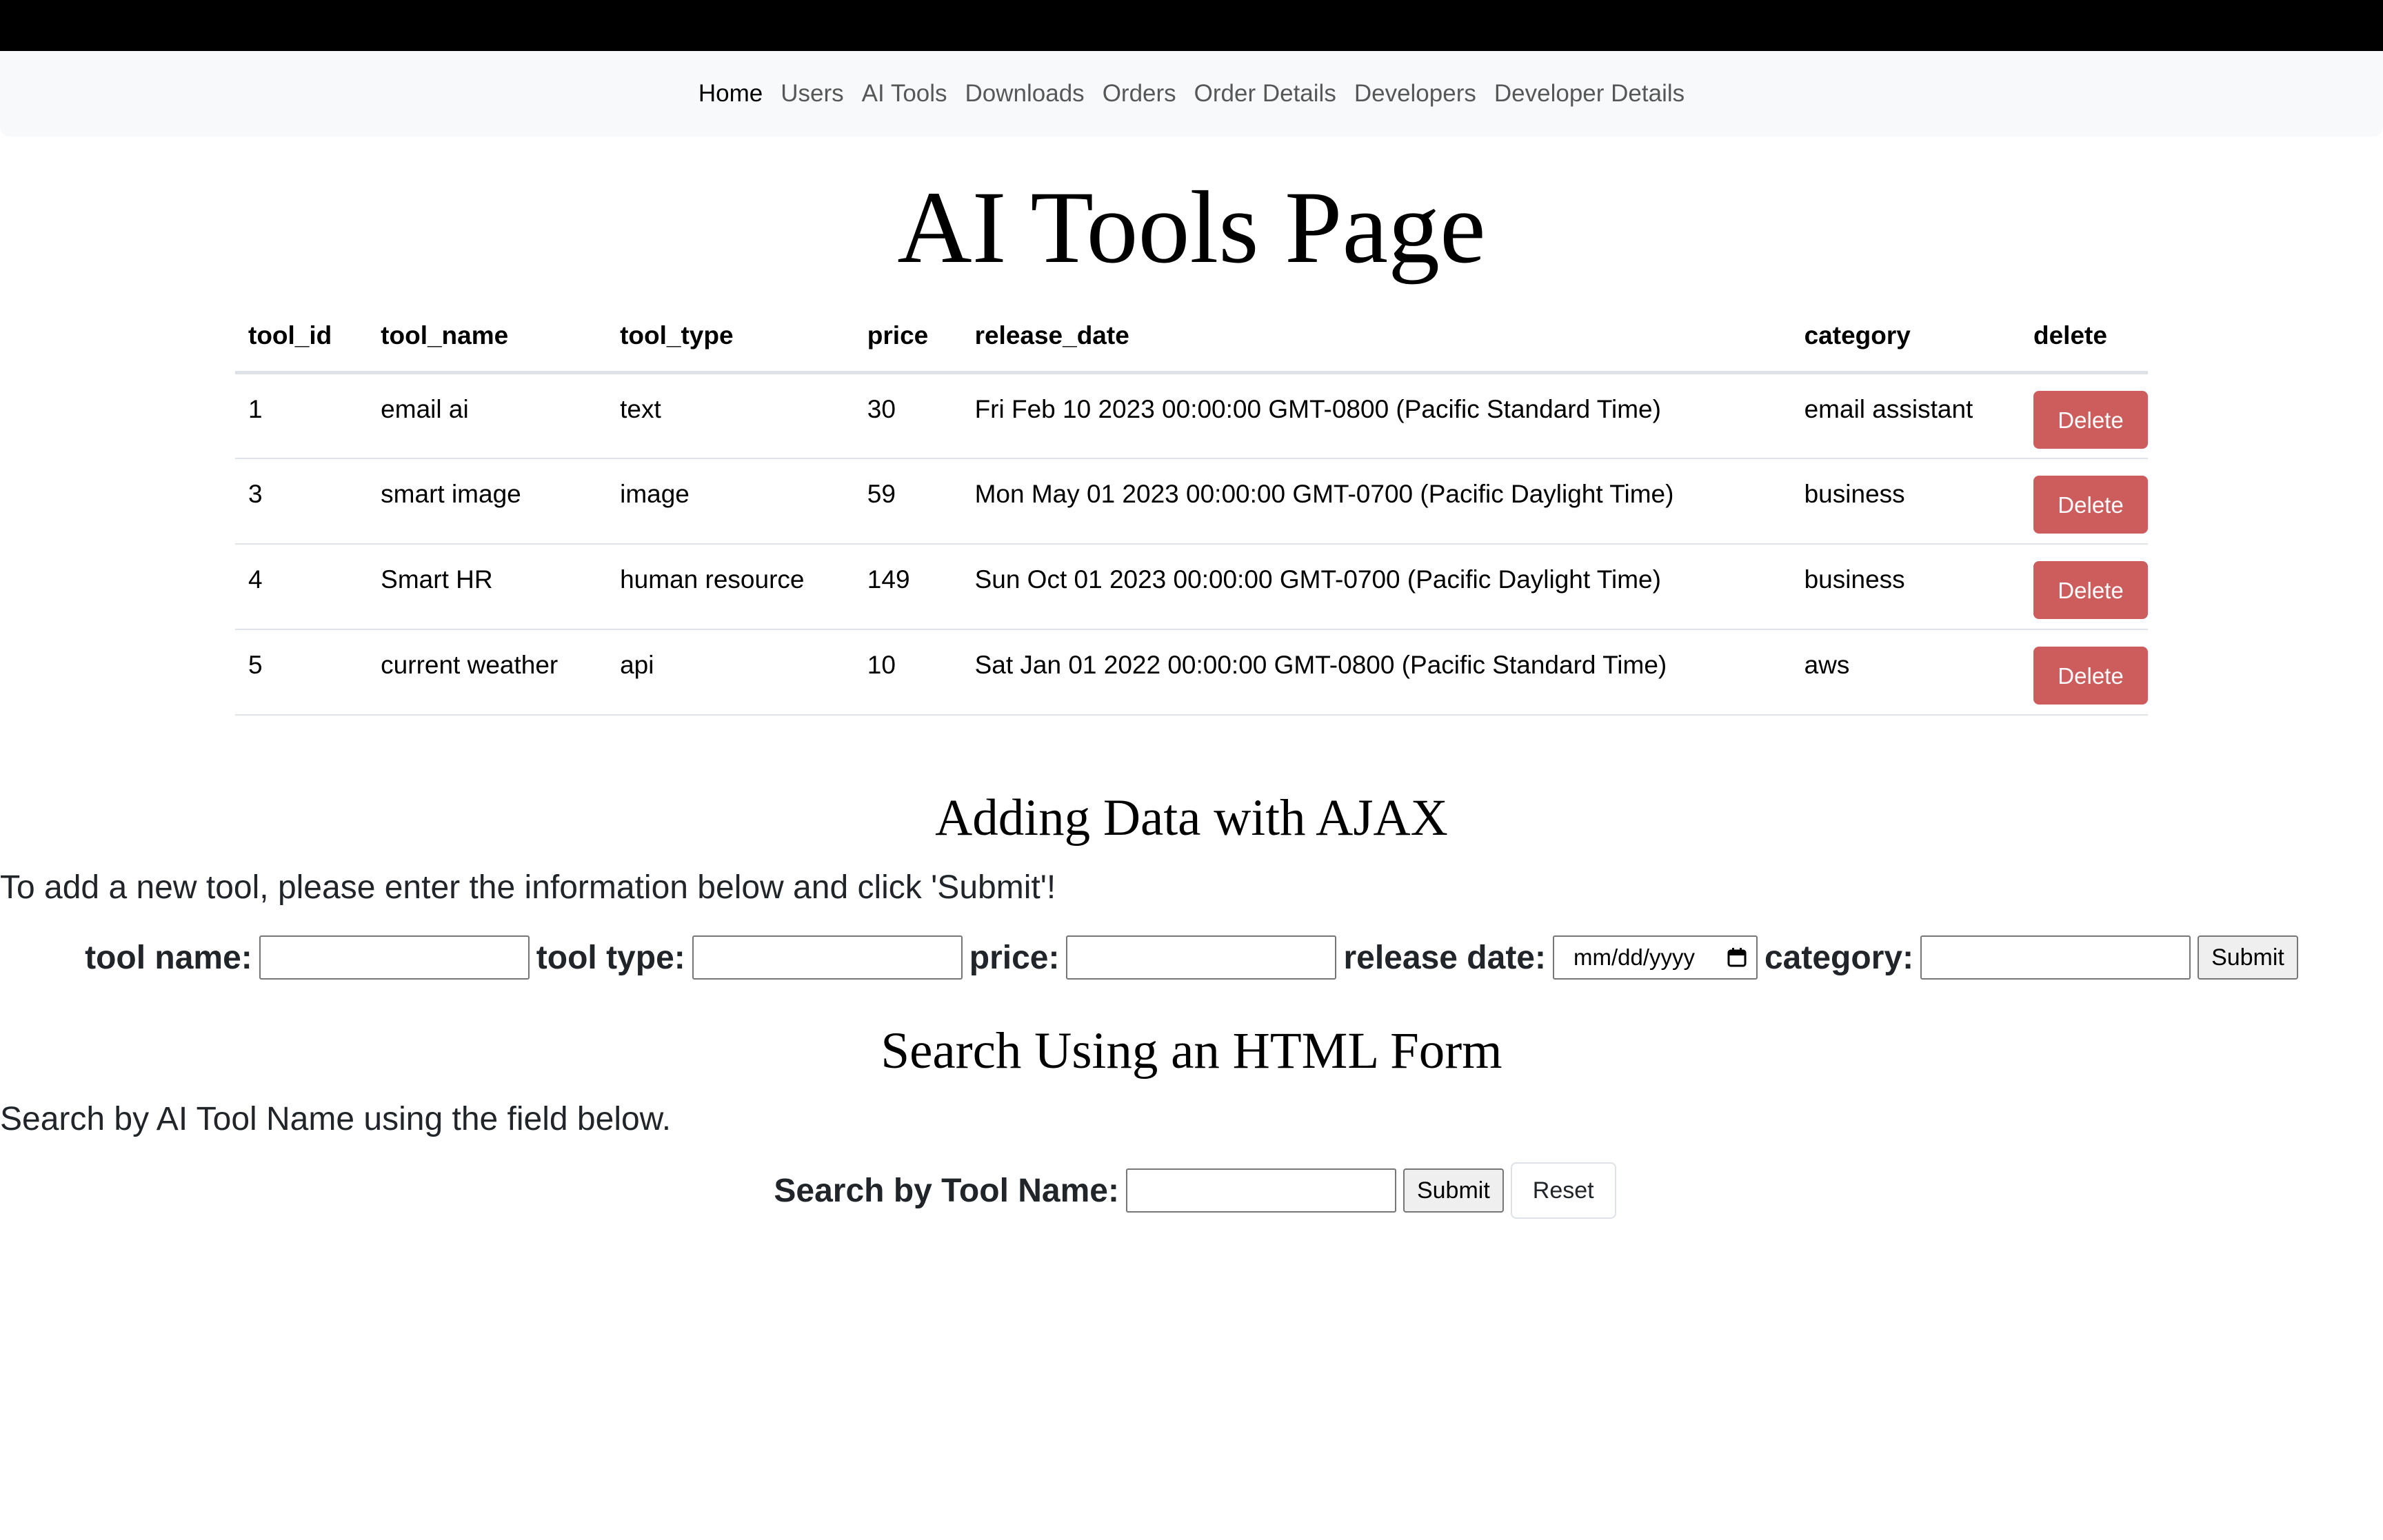 This screenshot has height=1540, width=2383. What do you see at coordinates (908, 673) in the screenshot?
I see `cell-price: 10` at bounding box center [908, 673].